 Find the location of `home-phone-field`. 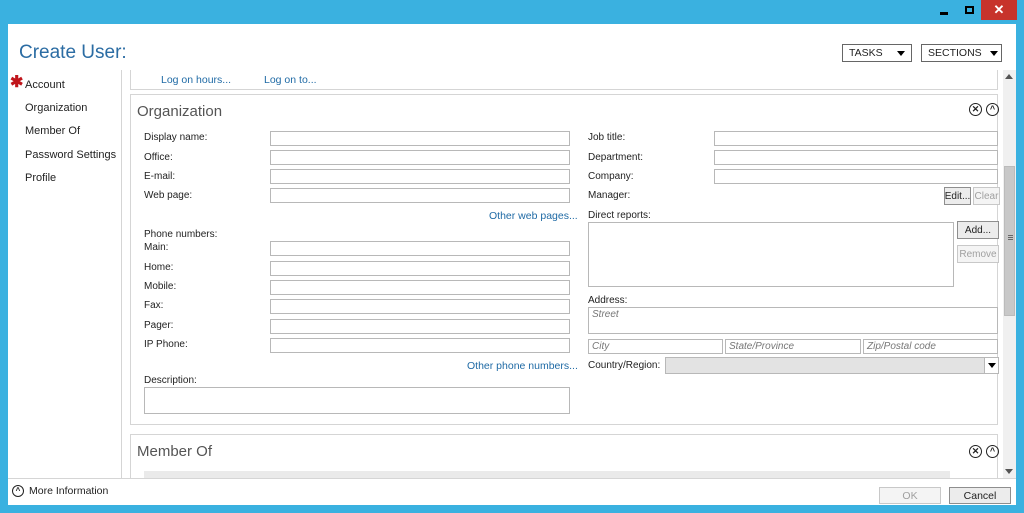

home-phone-field is located at coordinates (420, 268).